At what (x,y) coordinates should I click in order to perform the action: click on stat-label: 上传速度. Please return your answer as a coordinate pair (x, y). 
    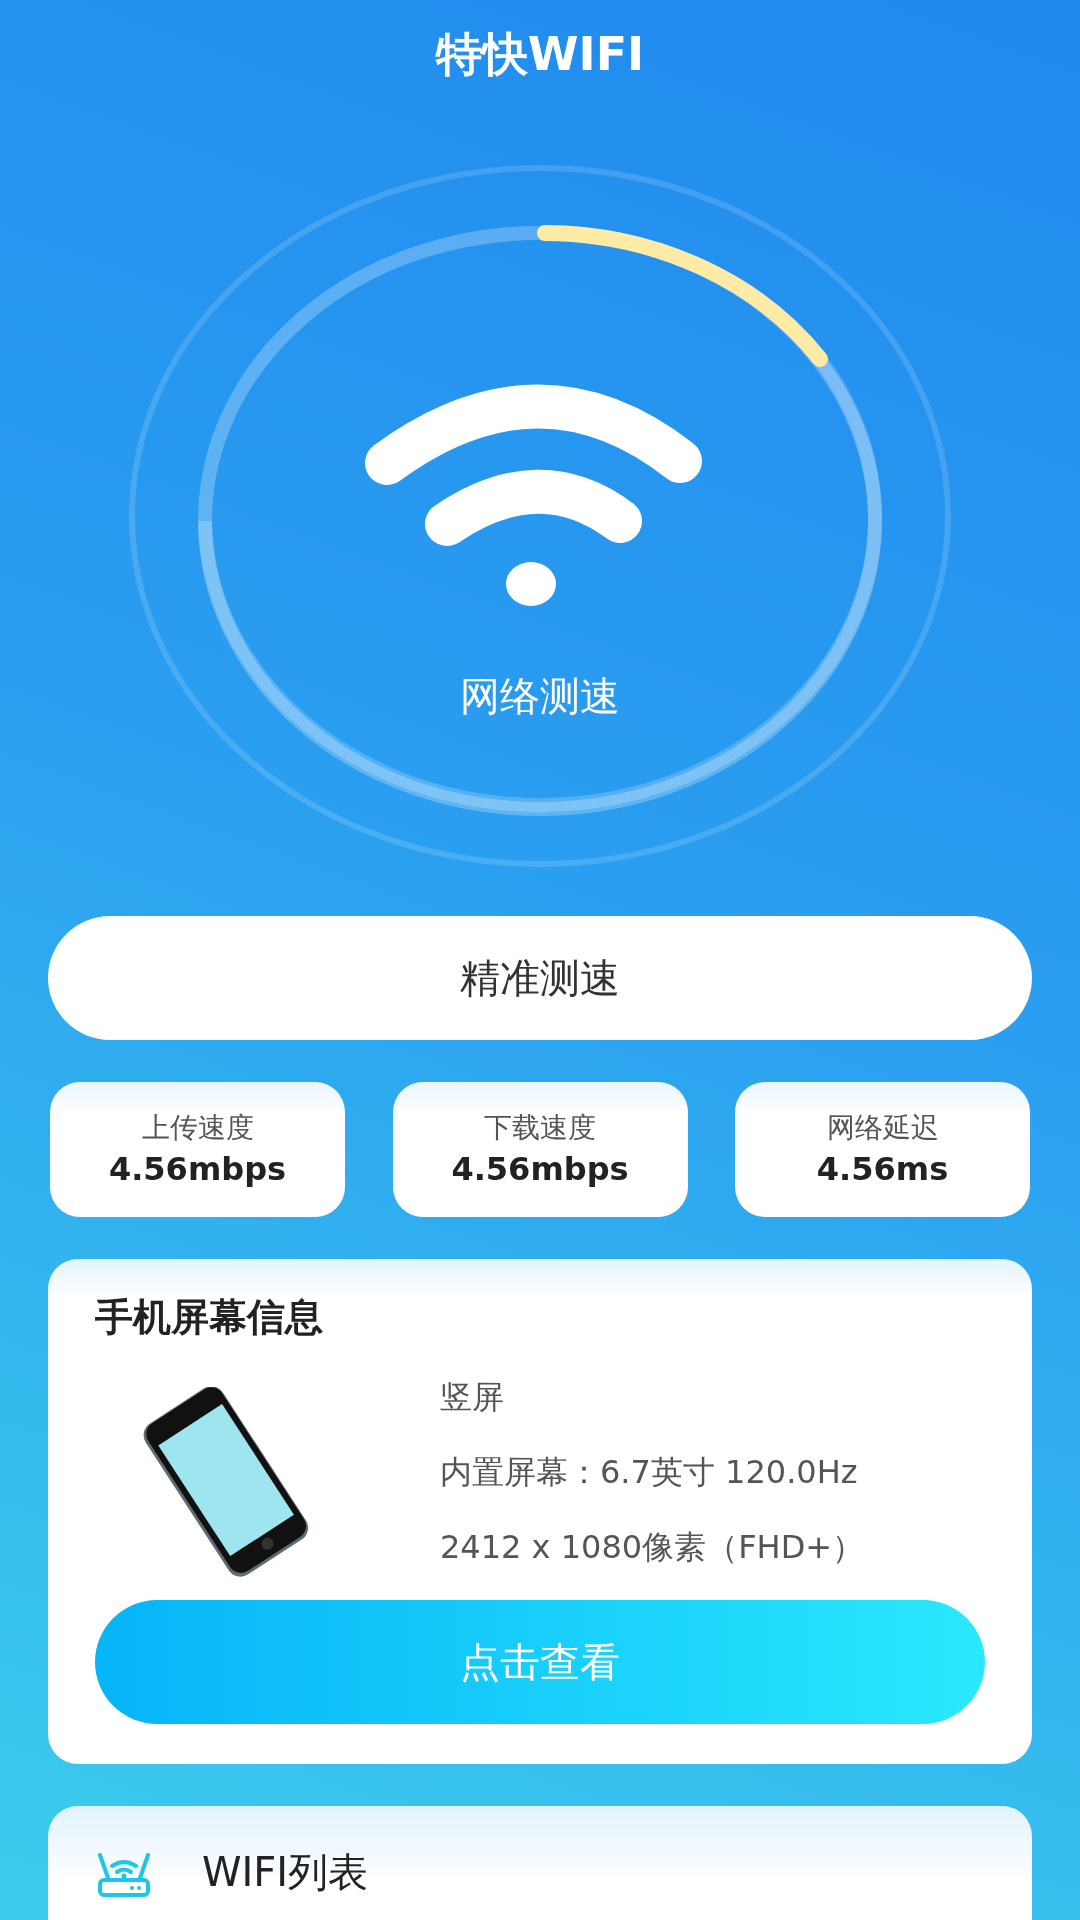
    Looking at the image, I should click on (197, 1127).